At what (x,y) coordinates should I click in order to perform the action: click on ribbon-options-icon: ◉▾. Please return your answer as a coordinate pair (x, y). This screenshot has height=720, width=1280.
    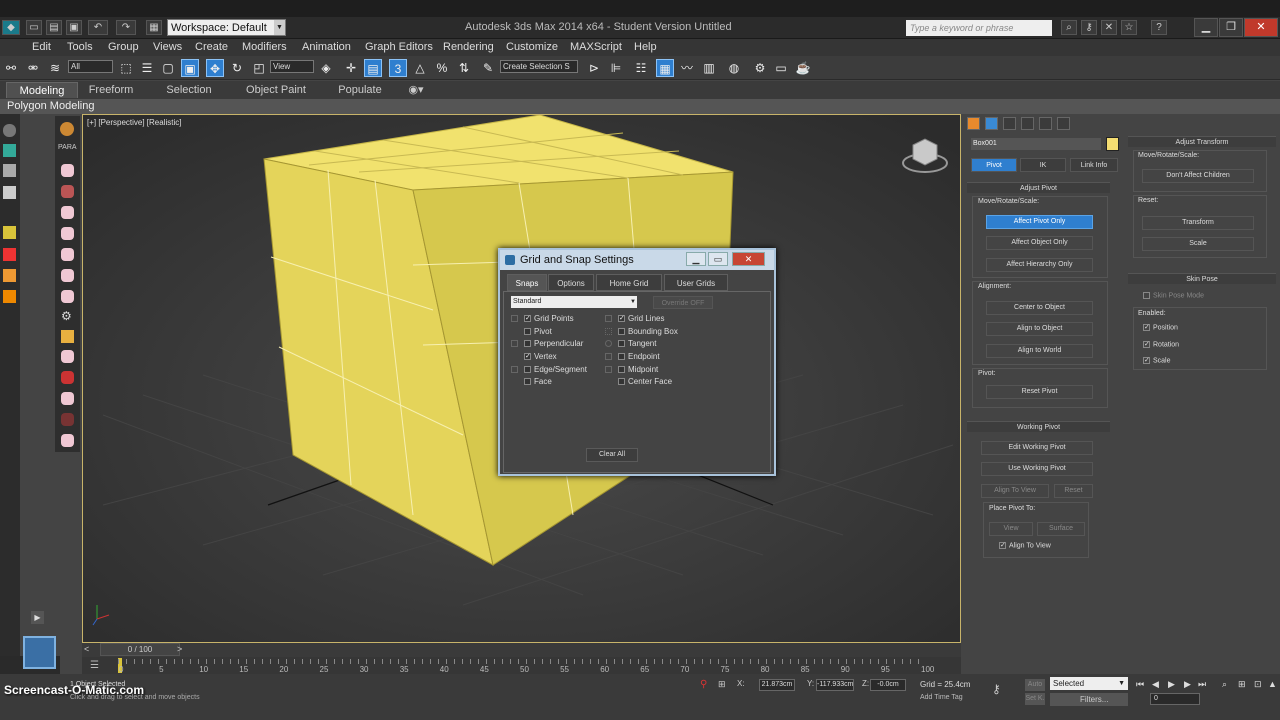
    Looking at the image, I should click on (416, 90).